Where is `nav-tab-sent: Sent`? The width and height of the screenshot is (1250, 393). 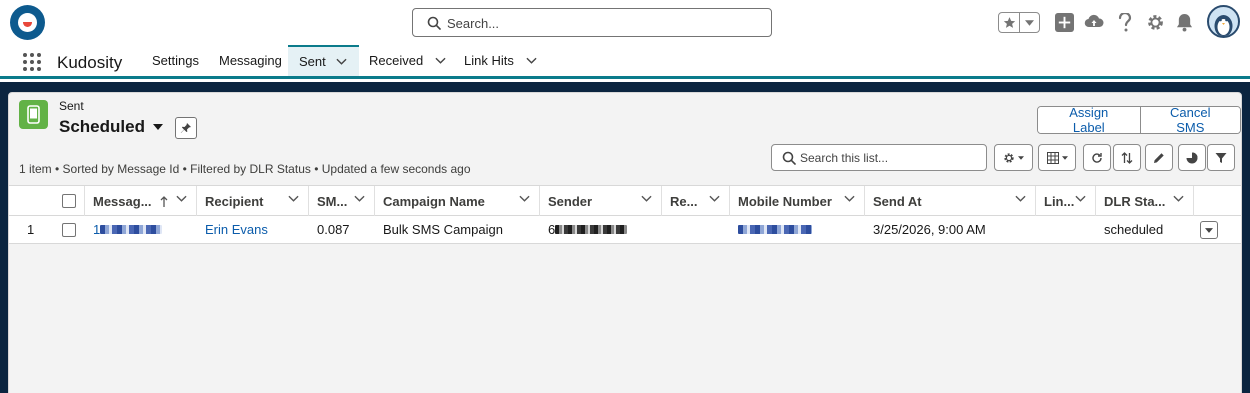
nav-tab-sent: Sent is located at coordinates (323, 60).